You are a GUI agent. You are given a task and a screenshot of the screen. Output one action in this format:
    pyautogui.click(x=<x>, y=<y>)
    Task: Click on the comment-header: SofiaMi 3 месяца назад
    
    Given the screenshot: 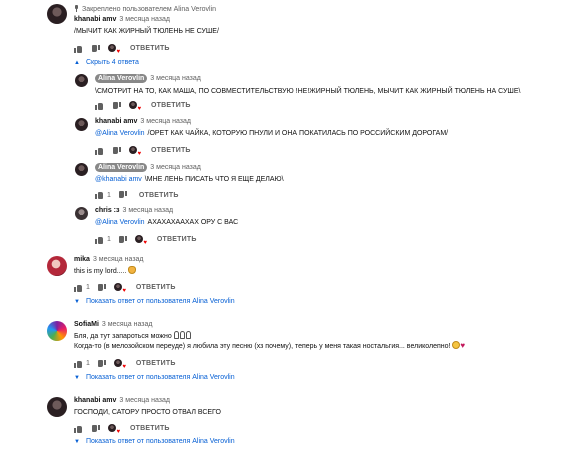 What is the action you would take?
    pyautogui.click(x=113, y=324)
    